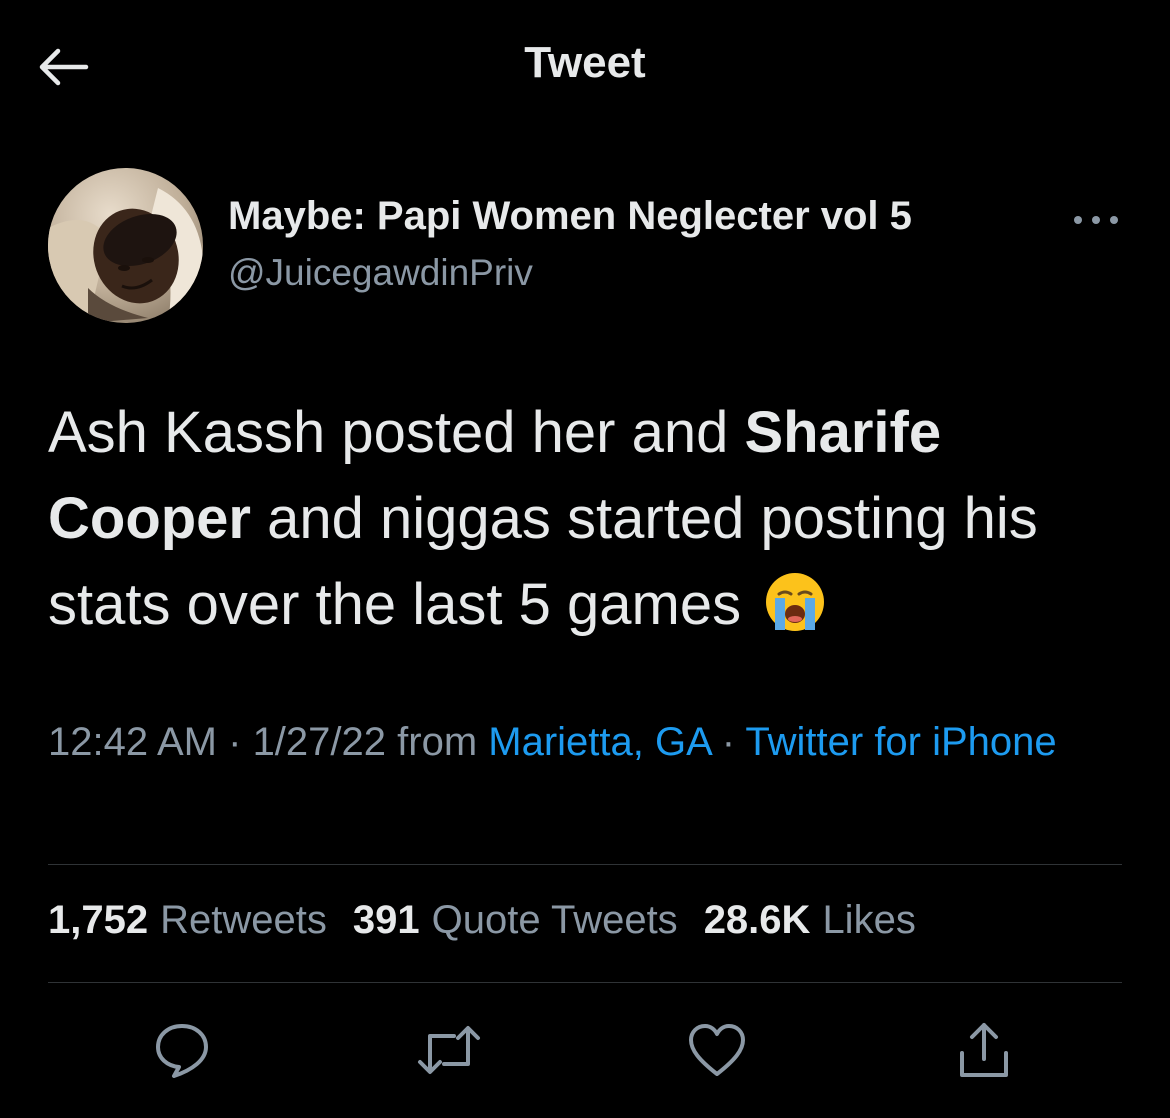 This screenshot has width=1170, height=1118. Describe the element at coordinates (570, 216) in the screenshot. I see `author-name: Maybe: Papi Women Neglecter vol 5` at that location.